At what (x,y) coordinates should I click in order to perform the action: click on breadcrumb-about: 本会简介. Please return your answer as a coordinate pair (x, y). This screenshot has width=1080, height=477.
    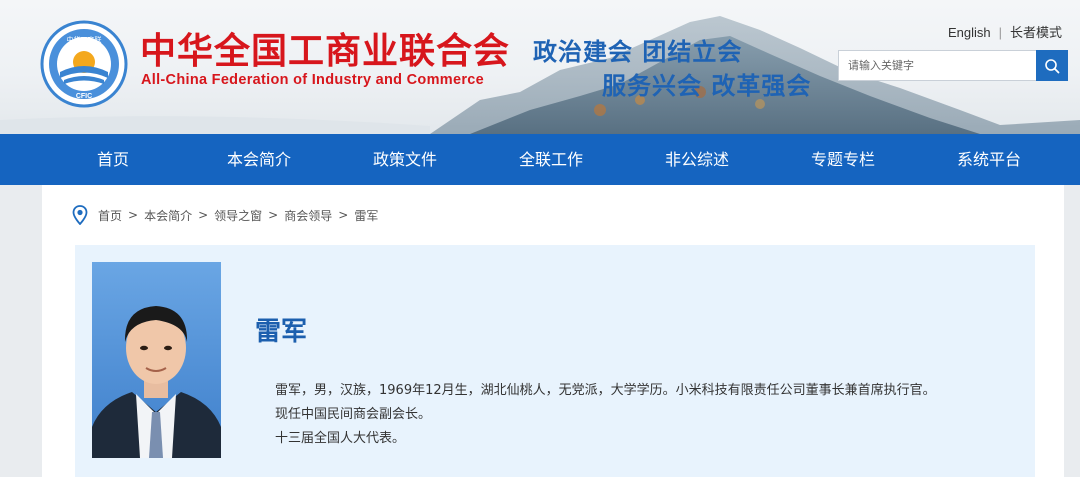
    Looking at the image, I should click on (168, 215).